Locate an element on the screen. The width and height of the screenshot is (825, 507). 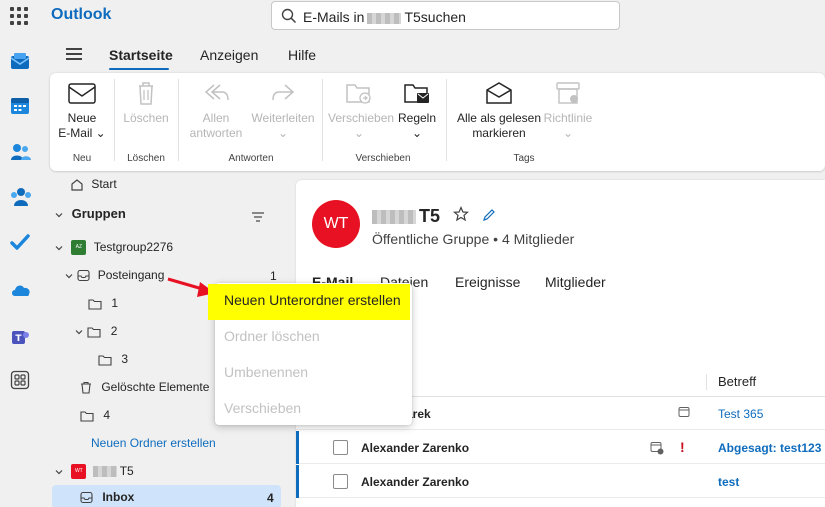
search-text: E-Mails in T5suchen is located at coordinates (384, 17).